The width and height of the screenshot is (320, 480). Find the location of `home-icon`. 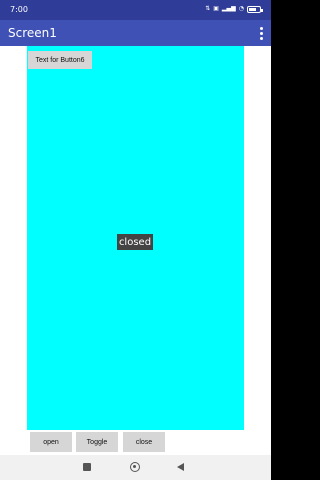

home-icon is located at coordinates (135, 467).